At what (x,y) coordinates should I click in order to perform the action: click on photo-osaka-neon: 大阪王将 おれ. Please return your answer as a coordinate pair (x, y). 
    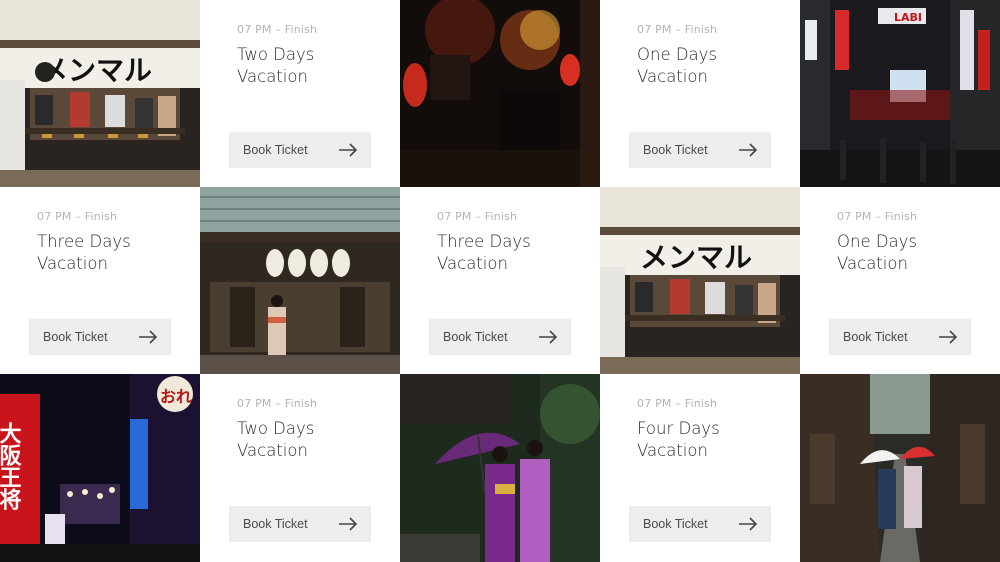
    Looking at the image, I should click on (100, 468).